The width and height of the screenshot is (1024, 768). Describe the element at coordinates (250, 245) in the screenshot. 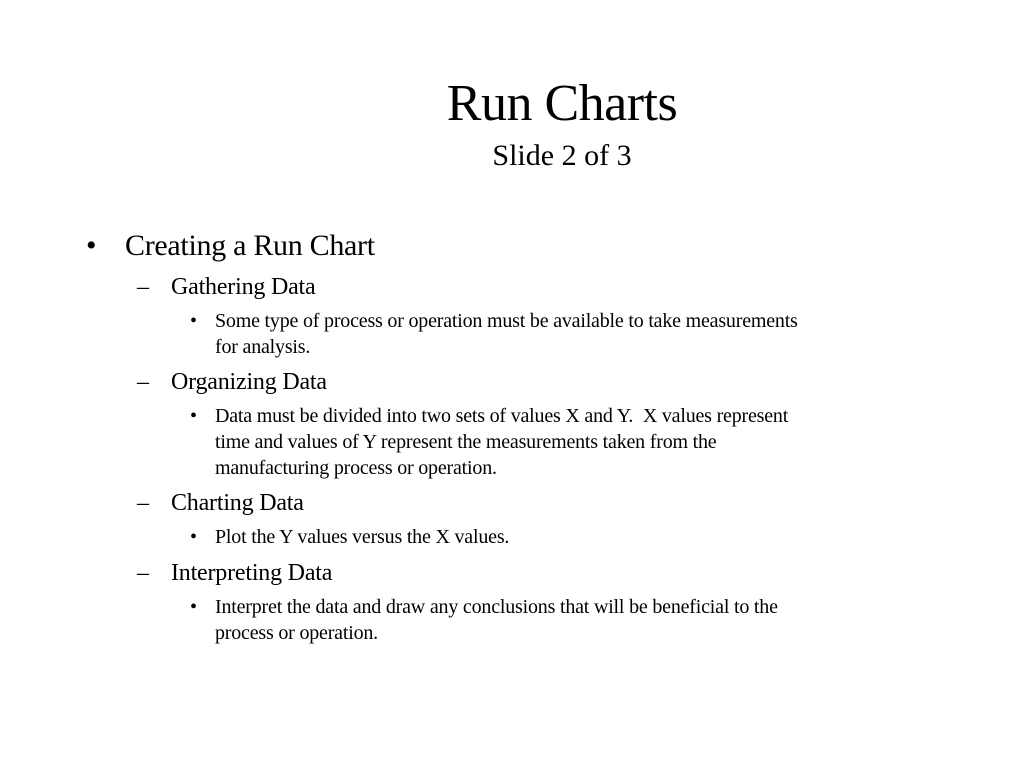

I see `bullet-text: Creating a Run Chart` at that location.